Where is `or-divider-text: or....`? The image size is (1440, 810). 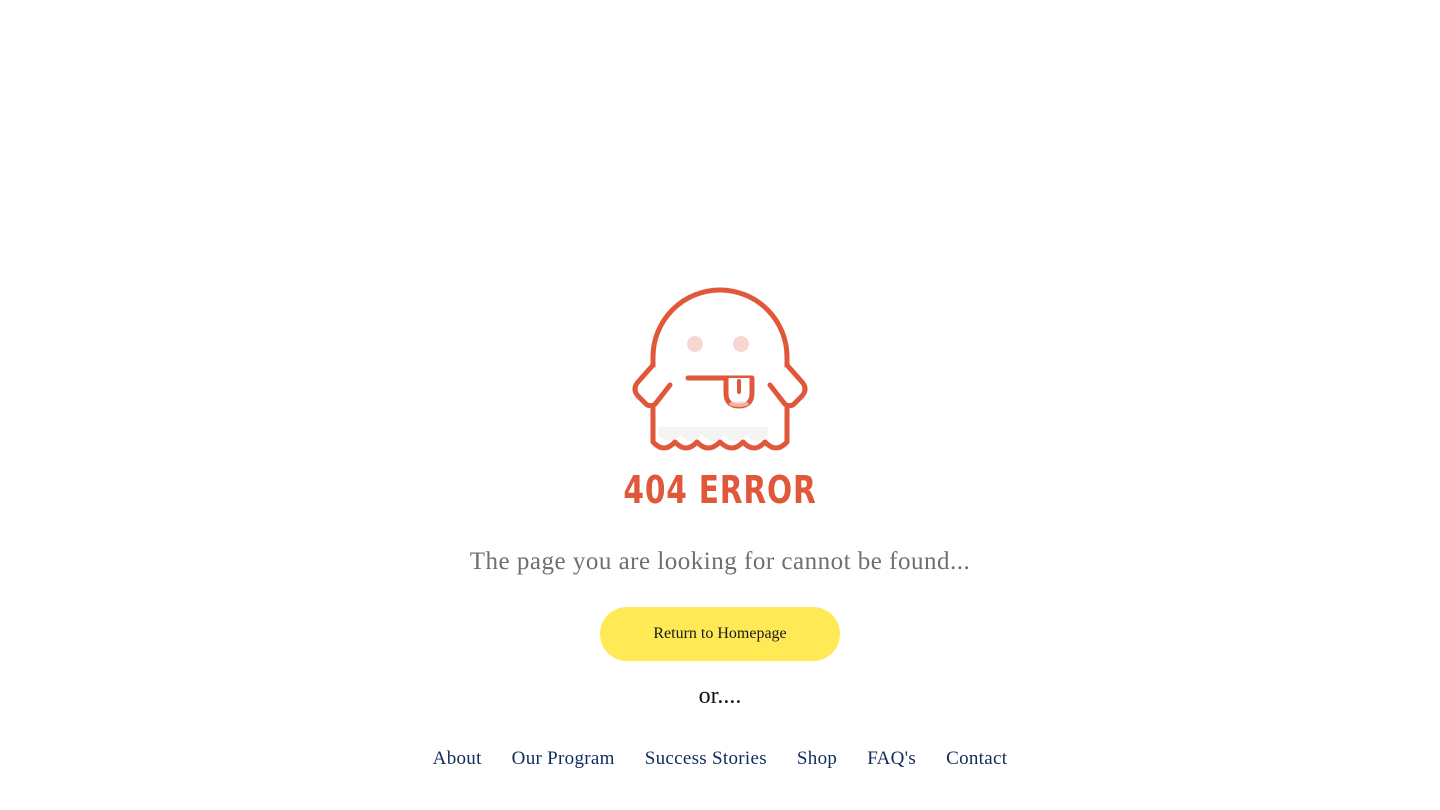 or-divider-text: or.... is located at coordinates (720, 696).